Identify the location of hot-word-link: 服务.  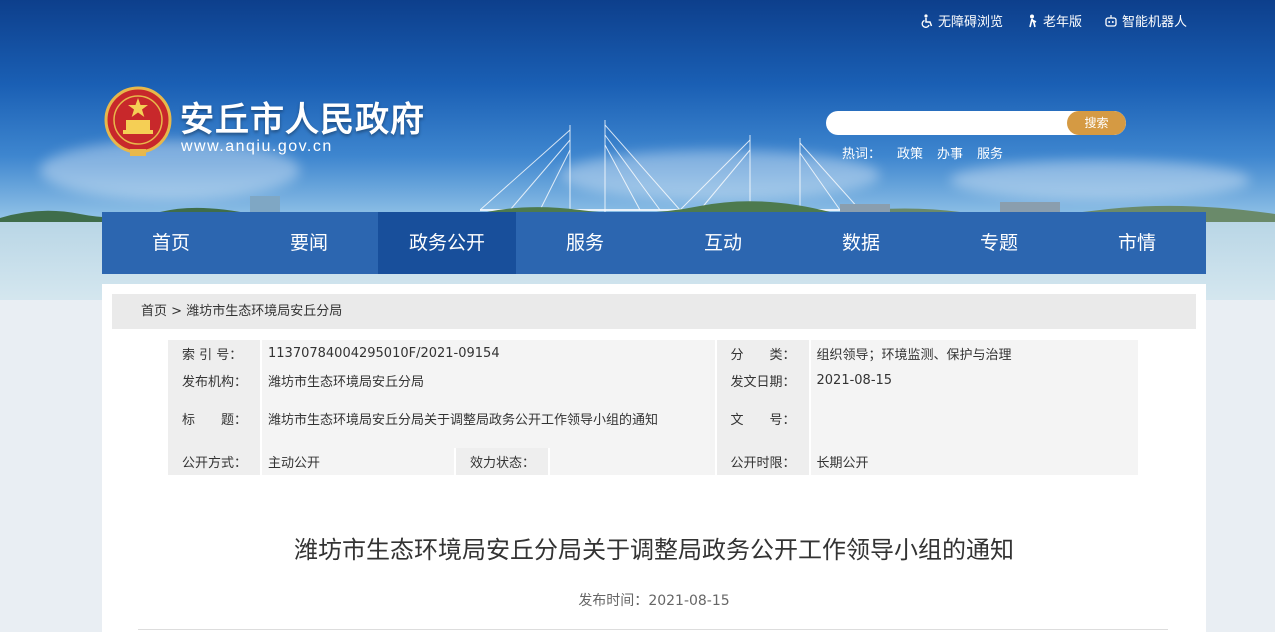
(990, 152).